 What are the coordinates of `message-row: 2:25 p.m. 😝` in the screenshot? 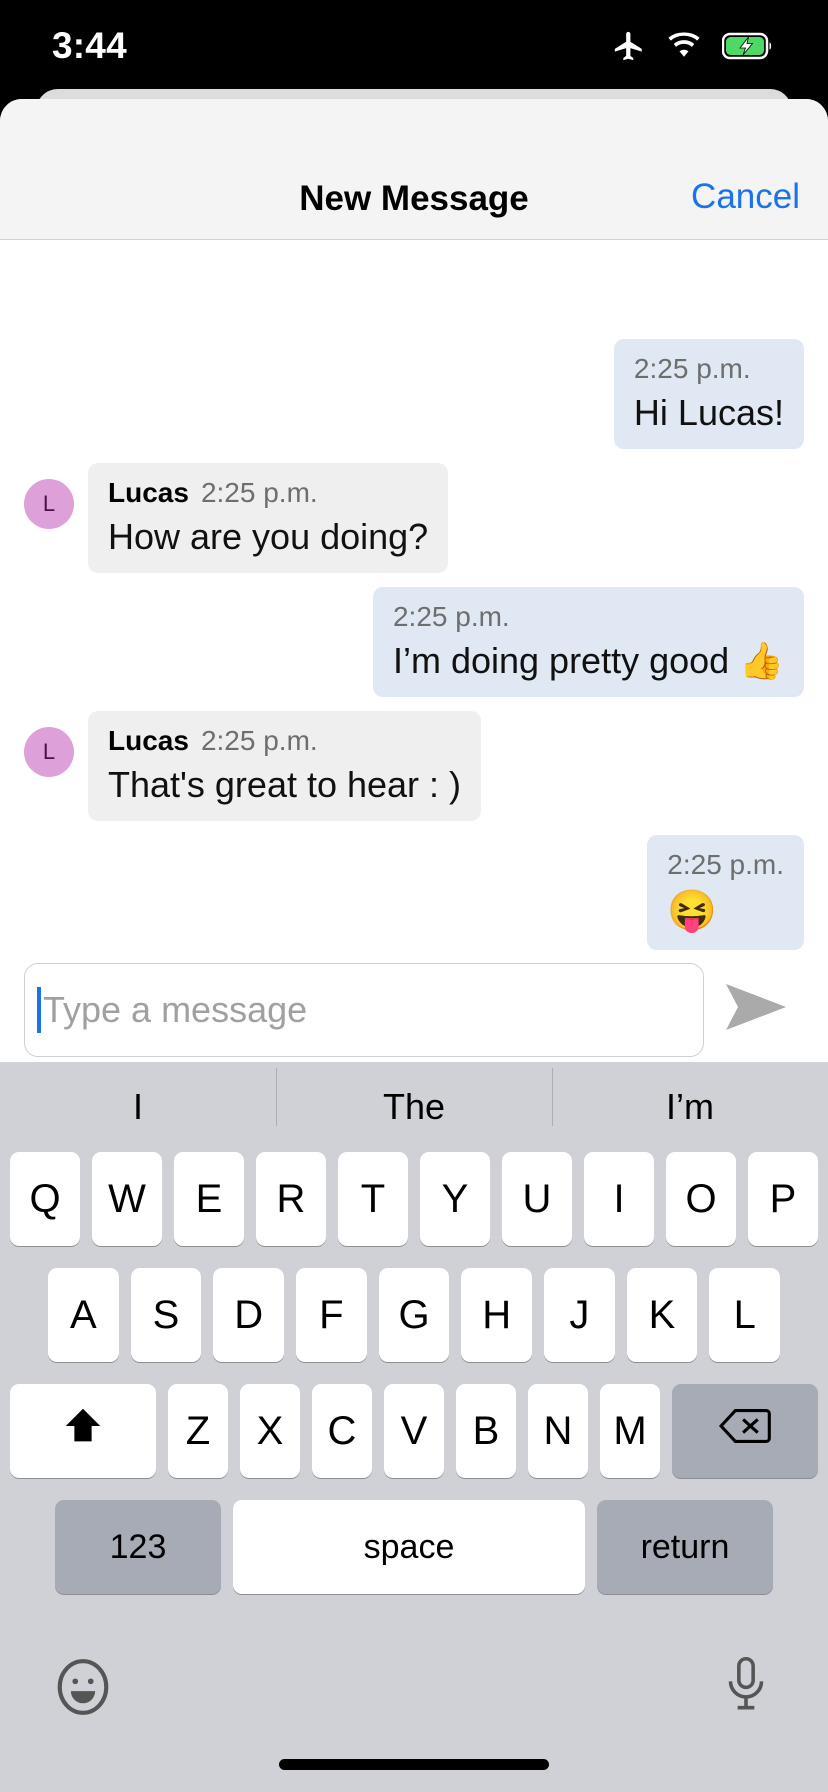 It's located at (414, 892).